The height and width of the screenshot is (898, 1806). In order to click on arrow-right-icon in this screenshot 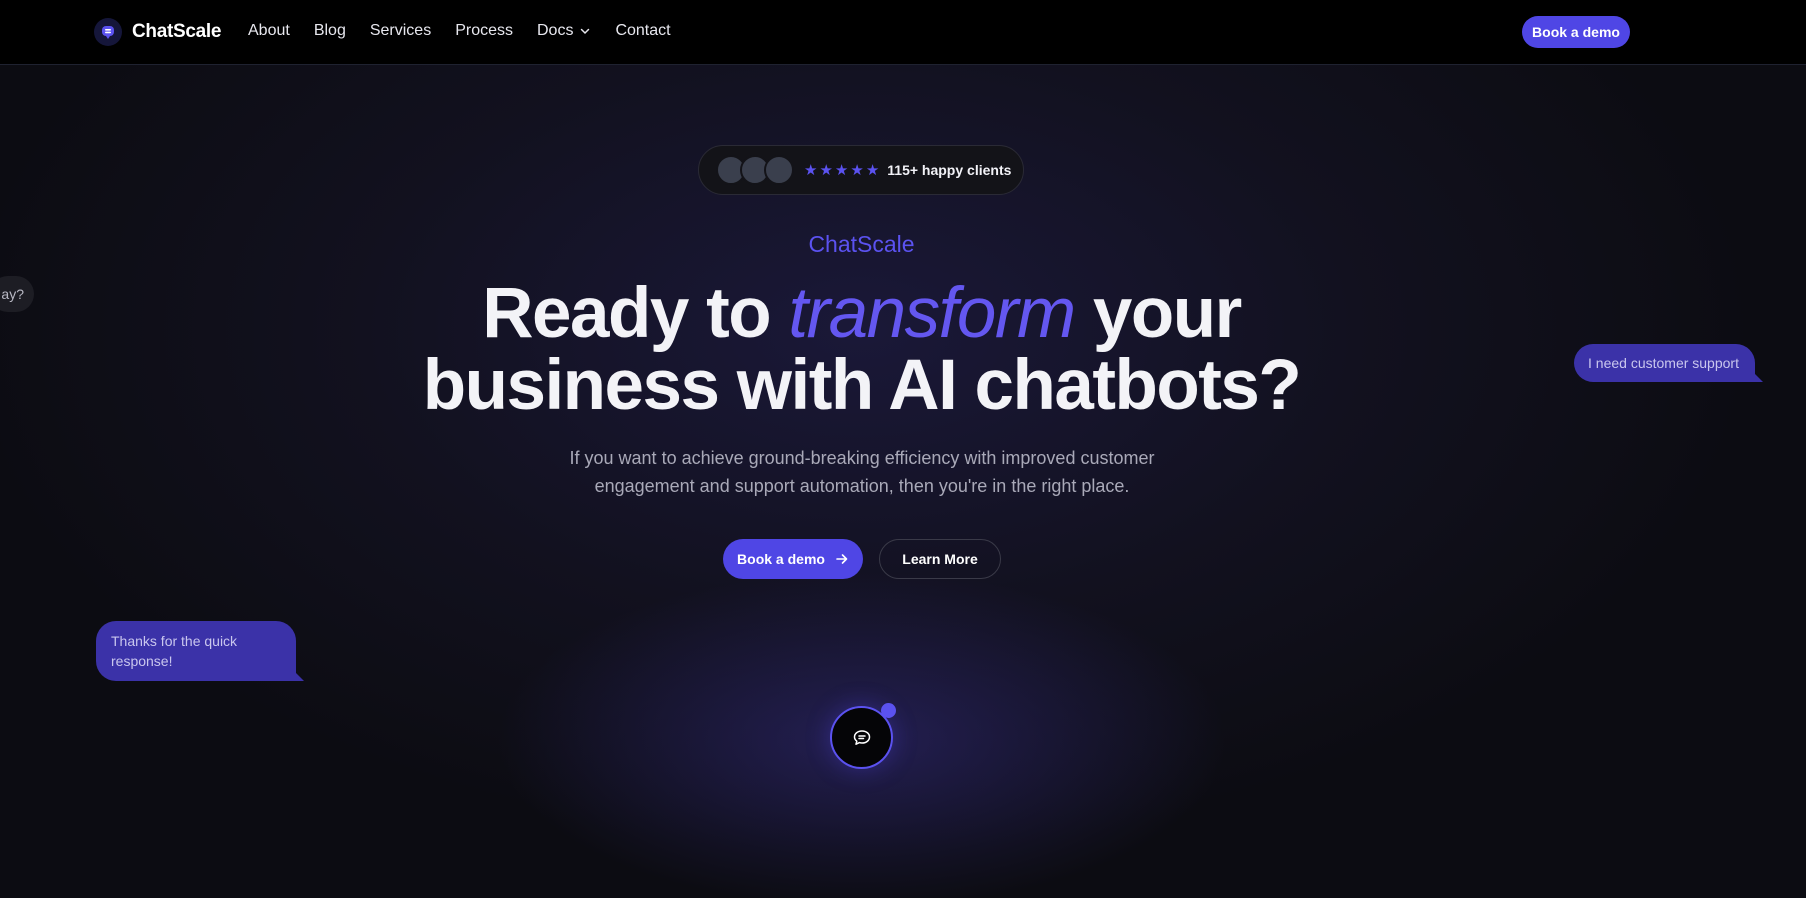, I will do `click(842, 559)`.